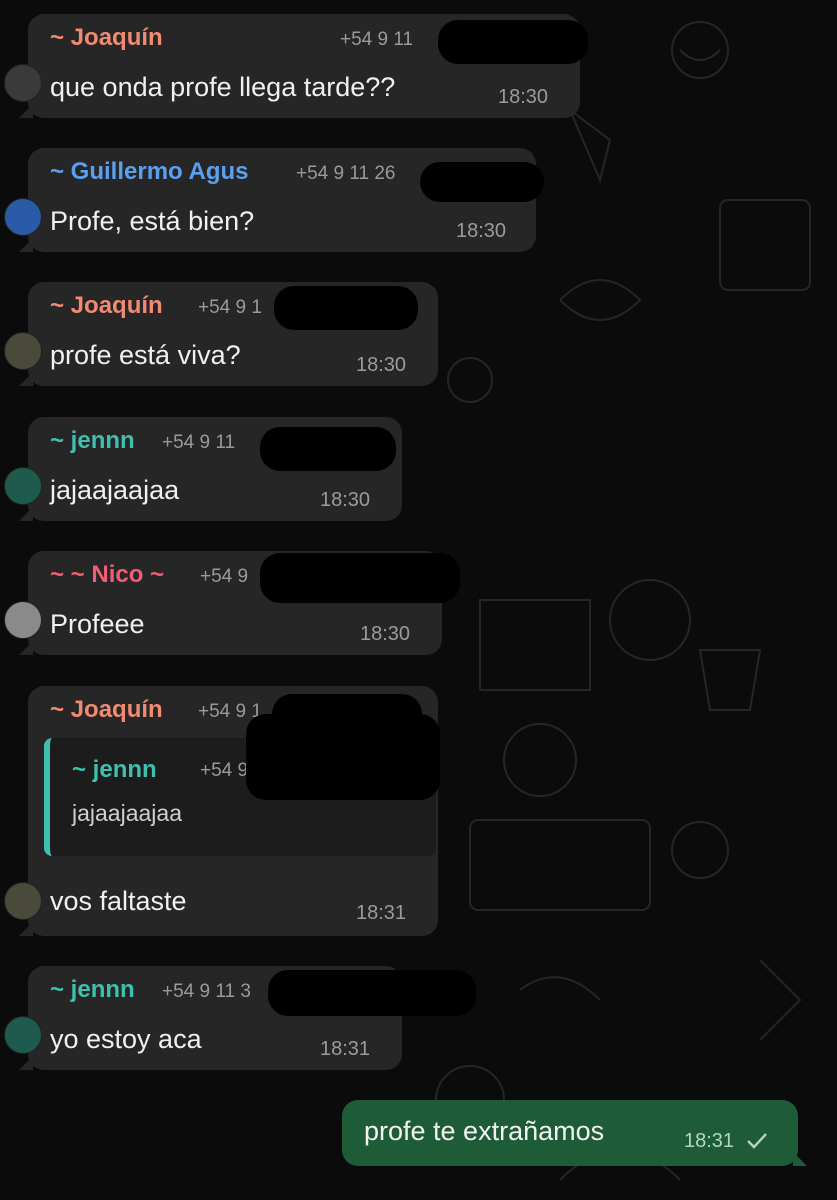  Describe the element at coordinates (230, 307) in the screenshot. I see `sender-phone: +54 9 1` at that location.